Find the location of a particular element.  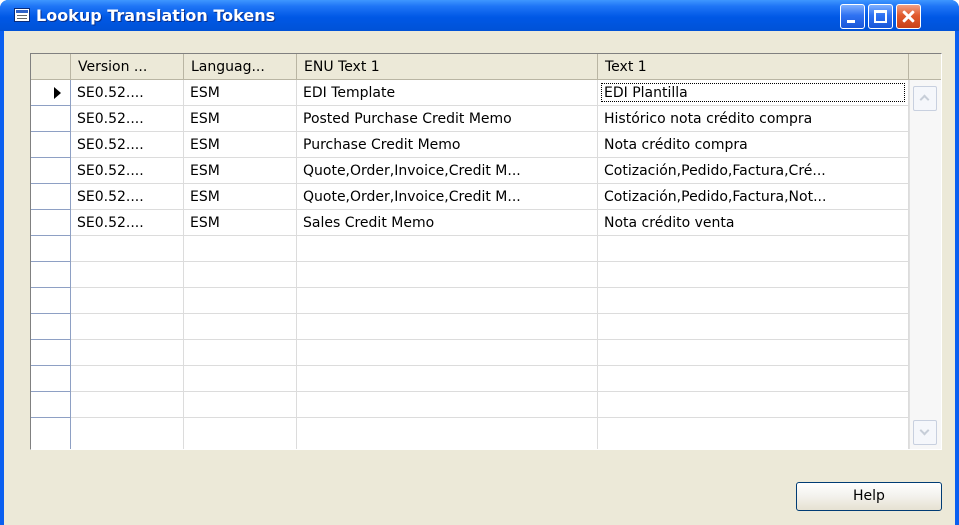

vertical-scrollbar is located at coordinates (925, 264).